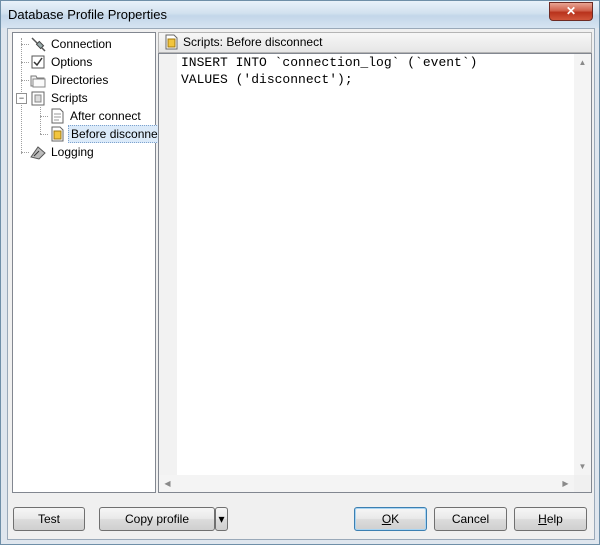 The width and height of the screenshot is (600, 545). What do you see at coordinates (21, 98) in the screenshot?
I see `scripts-collapse-toggle: −` at bounding box center [21, 98].